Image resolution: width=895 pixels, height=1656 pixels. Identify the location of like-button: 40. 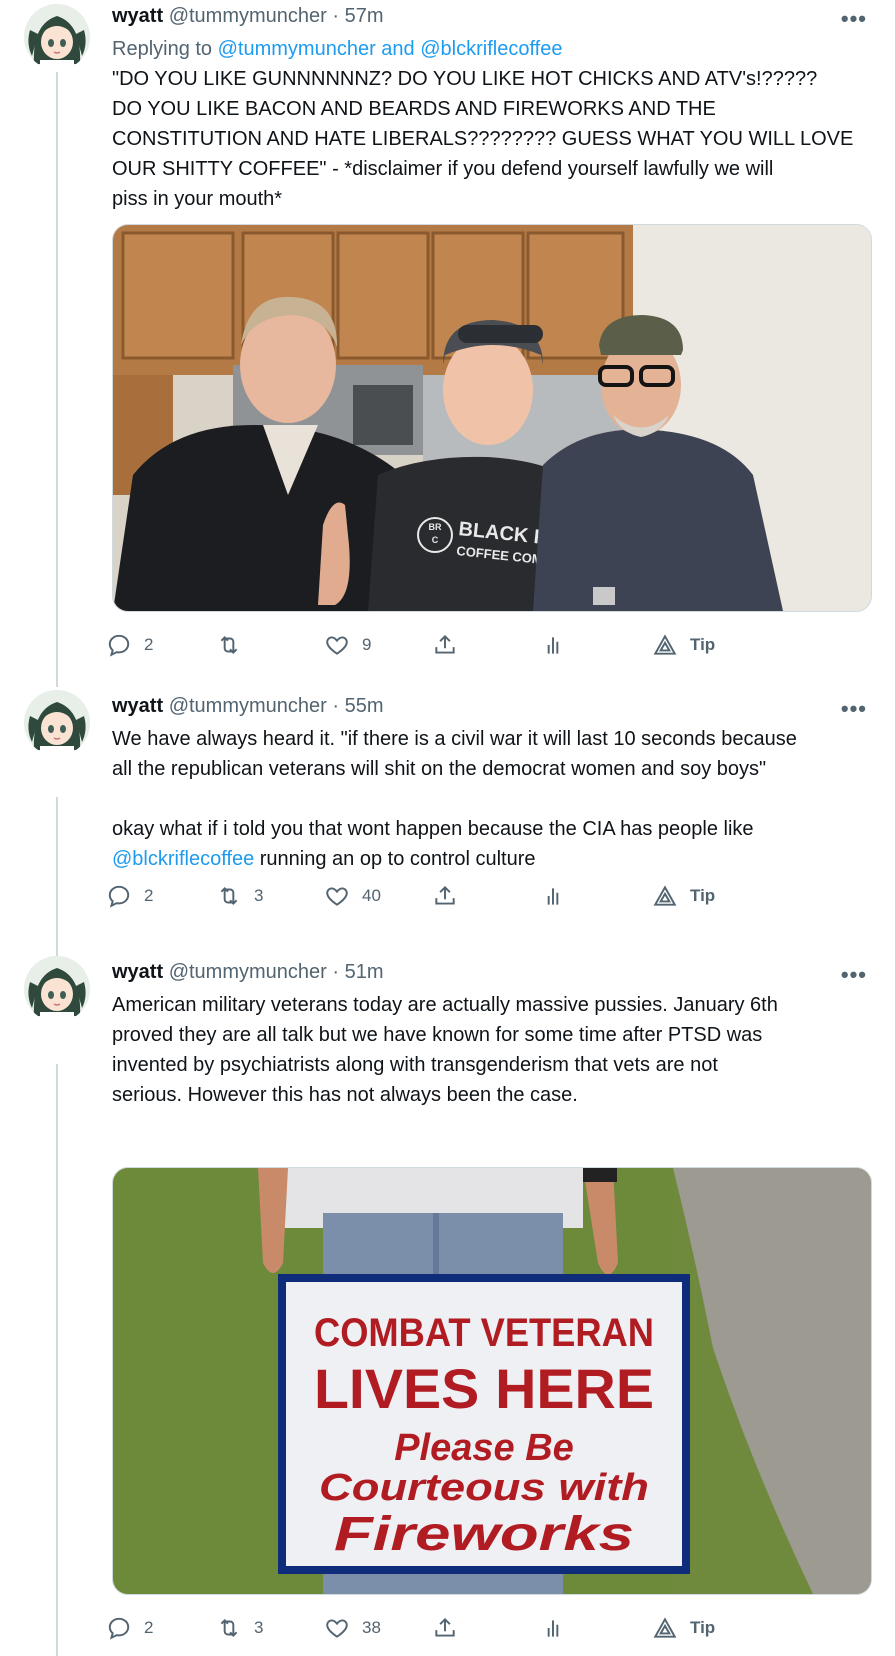
(352, 896).